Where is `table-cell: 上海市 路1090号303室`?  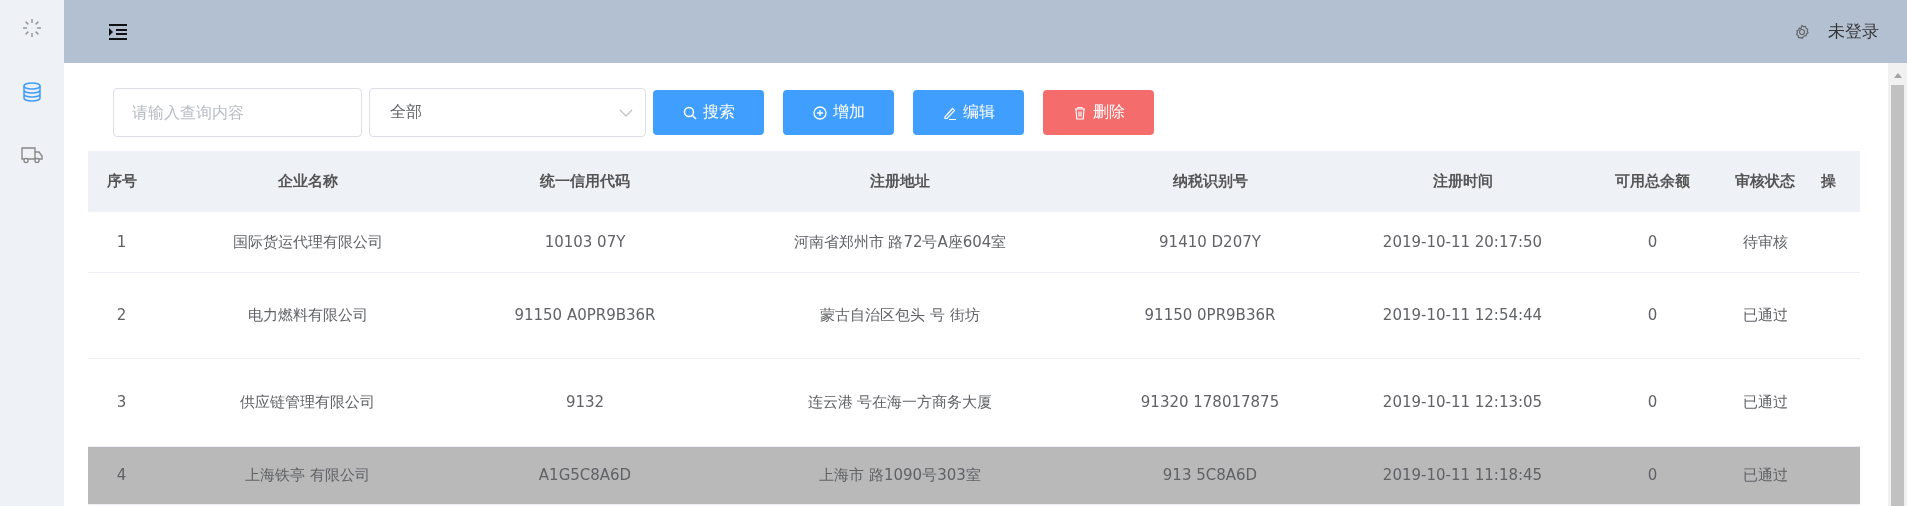 table-cell: 上海市 路1090号303室 is located at coordinates (900, 475).